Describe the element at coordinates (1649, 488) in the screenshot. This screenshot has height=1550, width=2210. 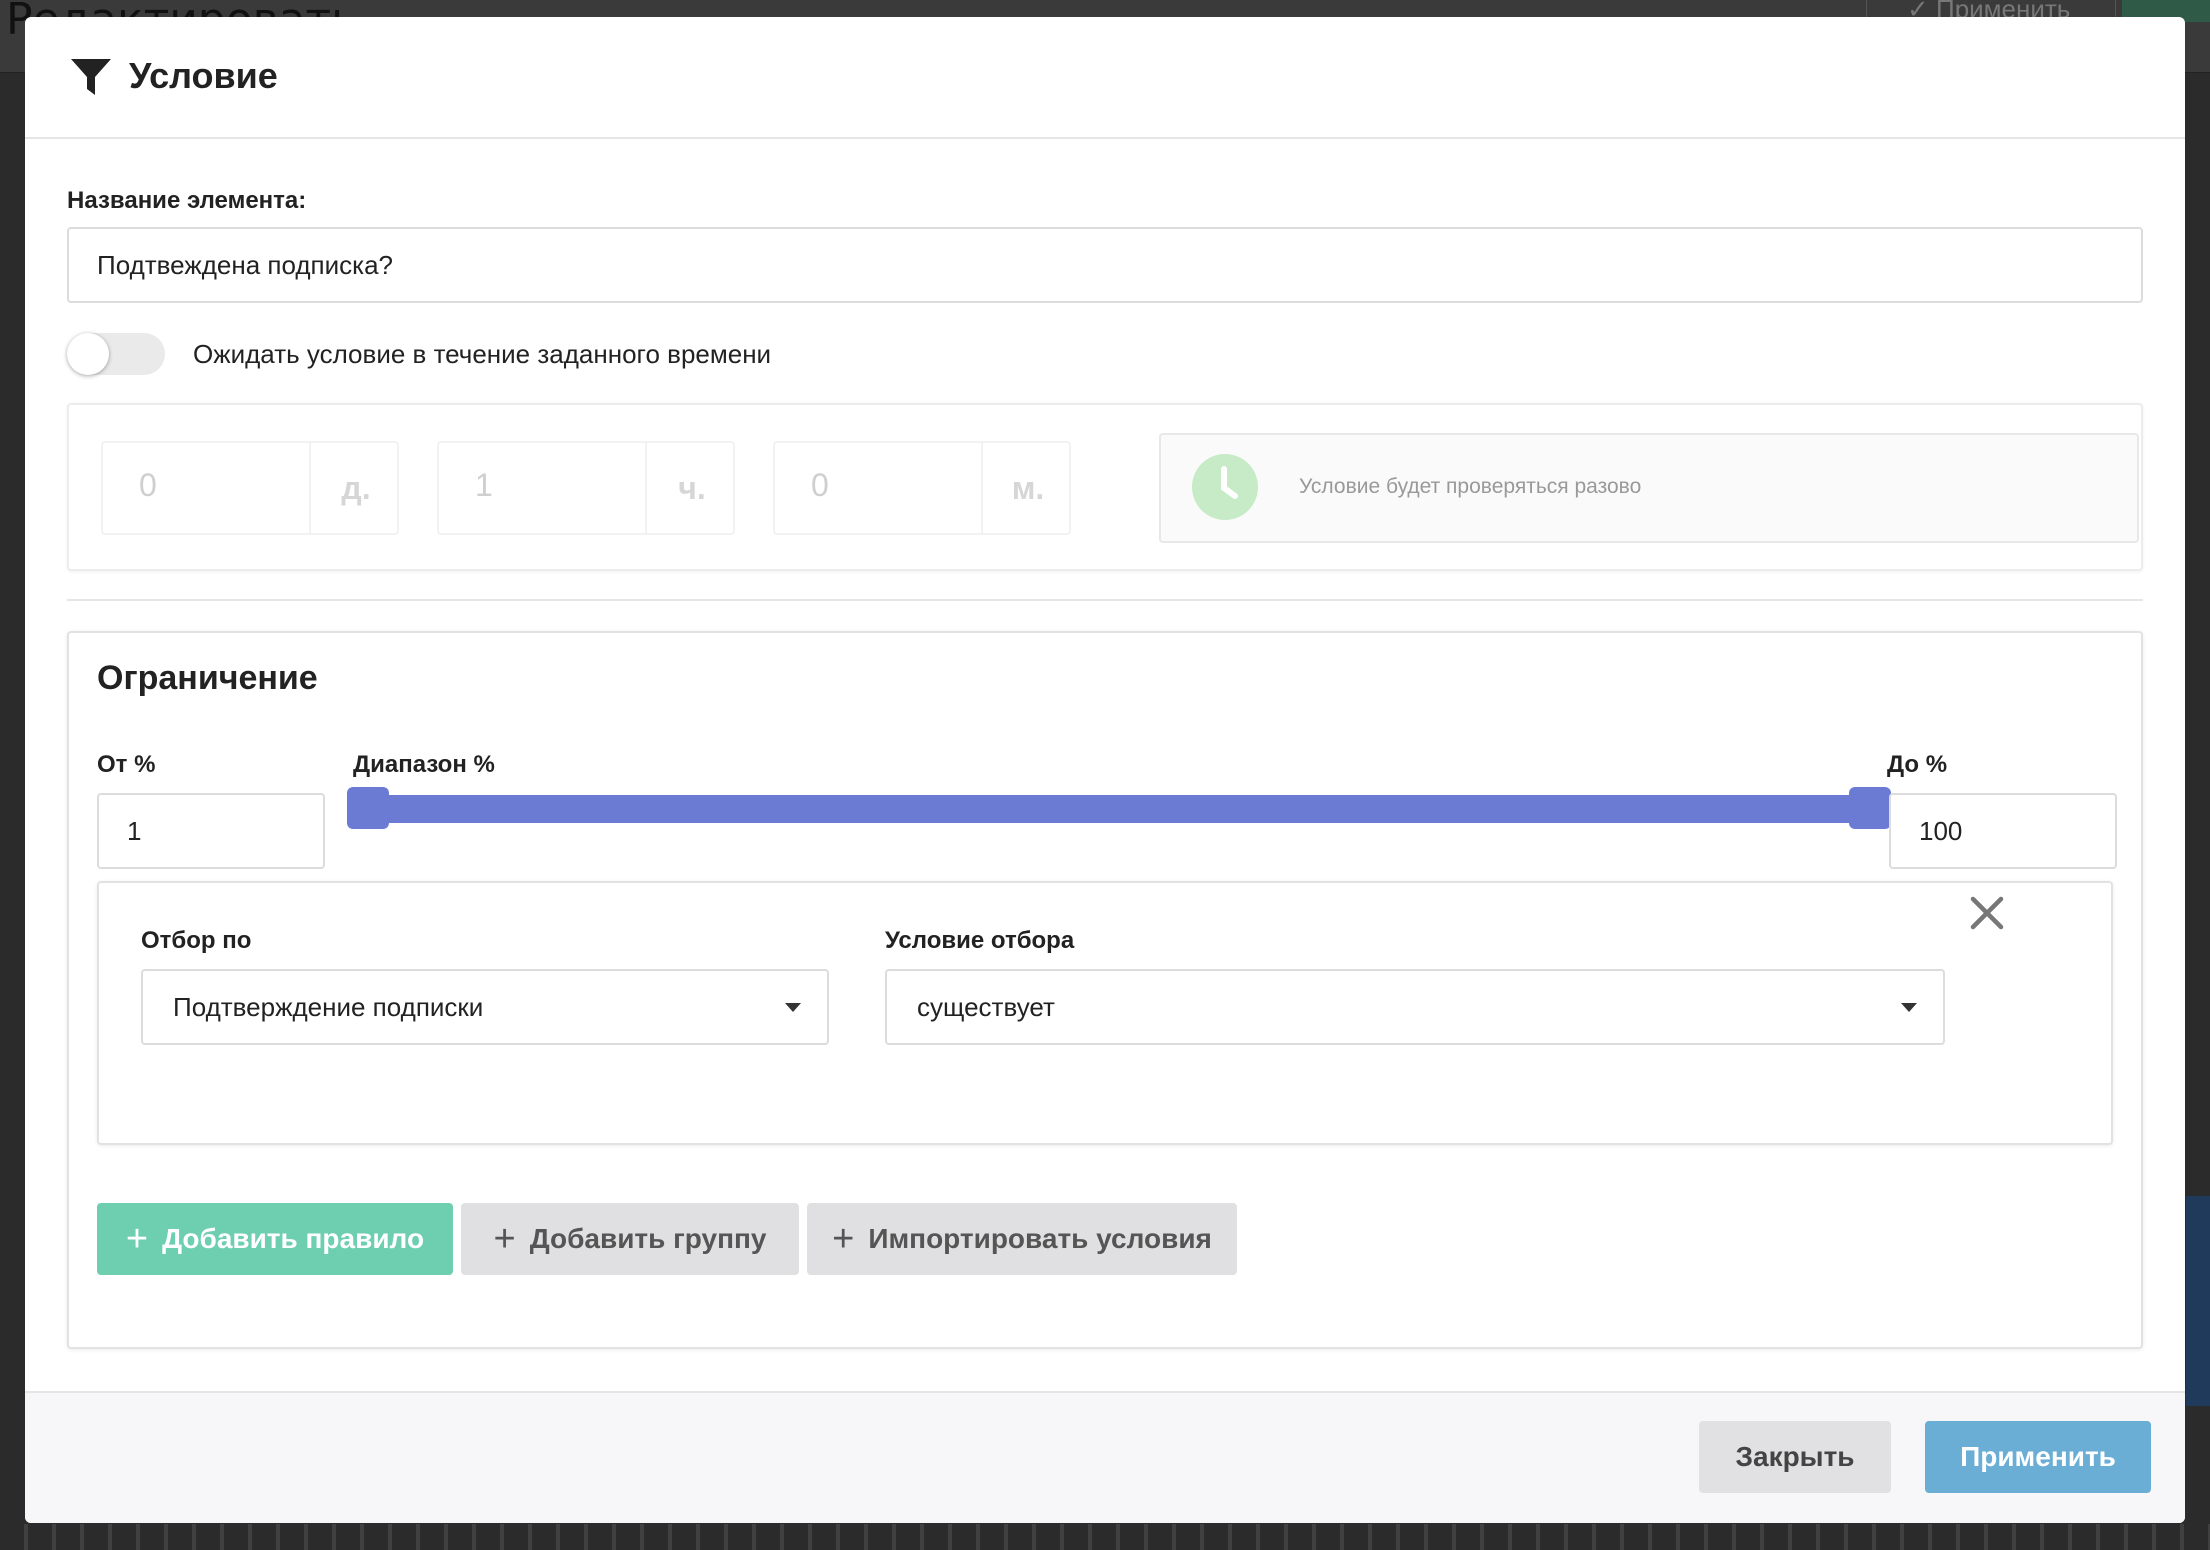
I see `timer-info-box: Условие будет проверяться разово` at that location.